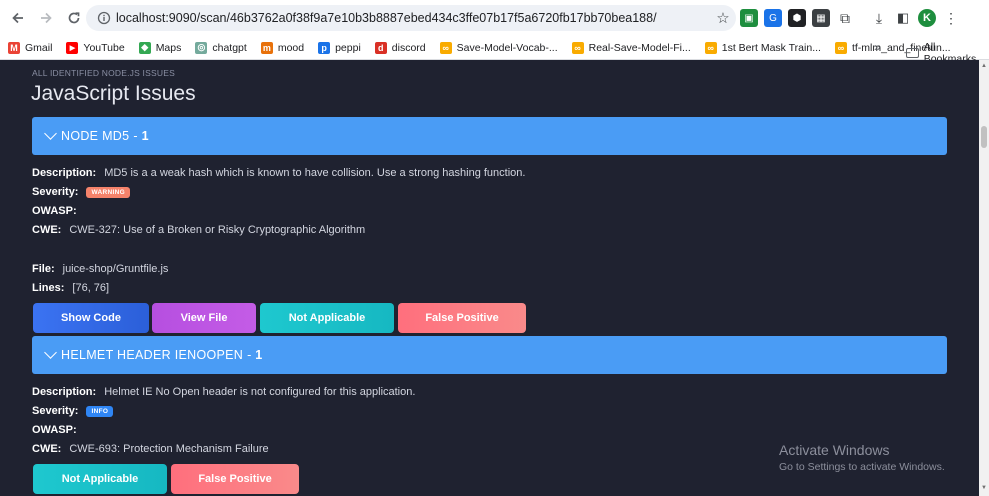 The height and width of the screenshot is (496, 989). I want to click on extension-icon: ▣, so click(749, 18).